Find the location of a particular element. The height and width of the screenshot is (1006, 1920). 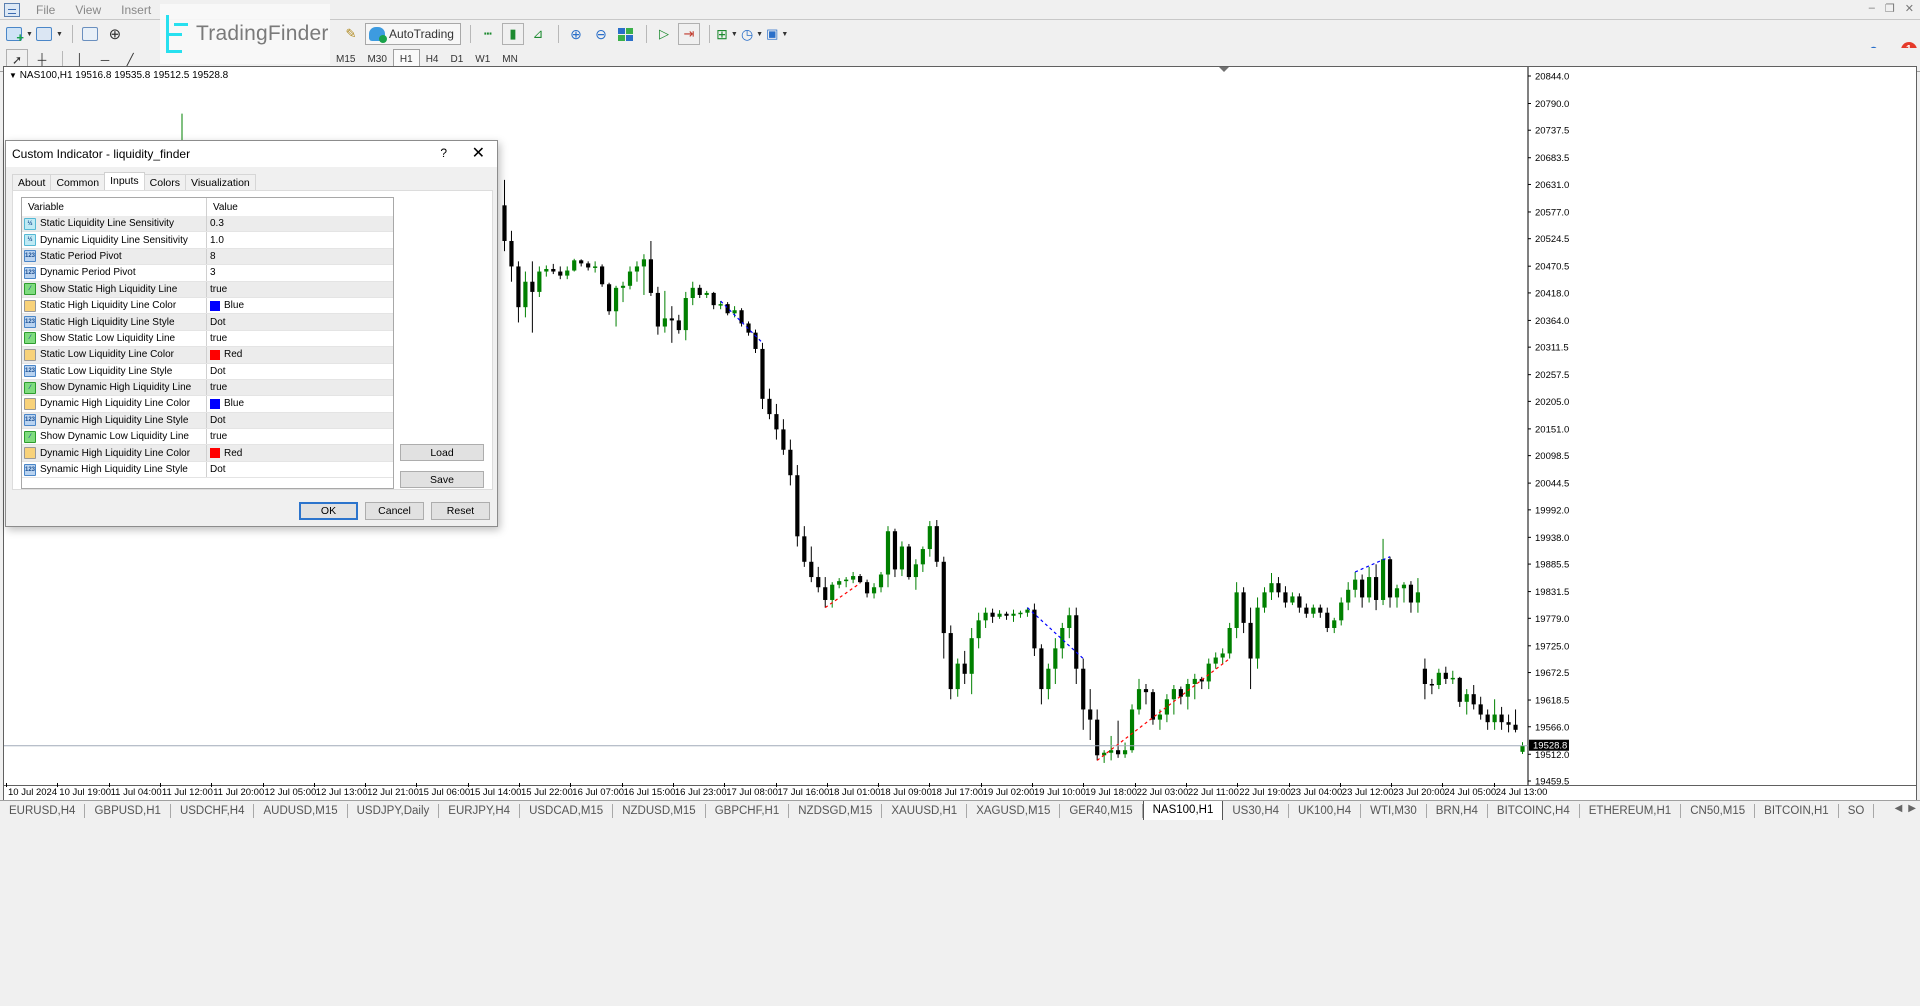

profiles-button: ▼ is located at coordinates (49, 34).